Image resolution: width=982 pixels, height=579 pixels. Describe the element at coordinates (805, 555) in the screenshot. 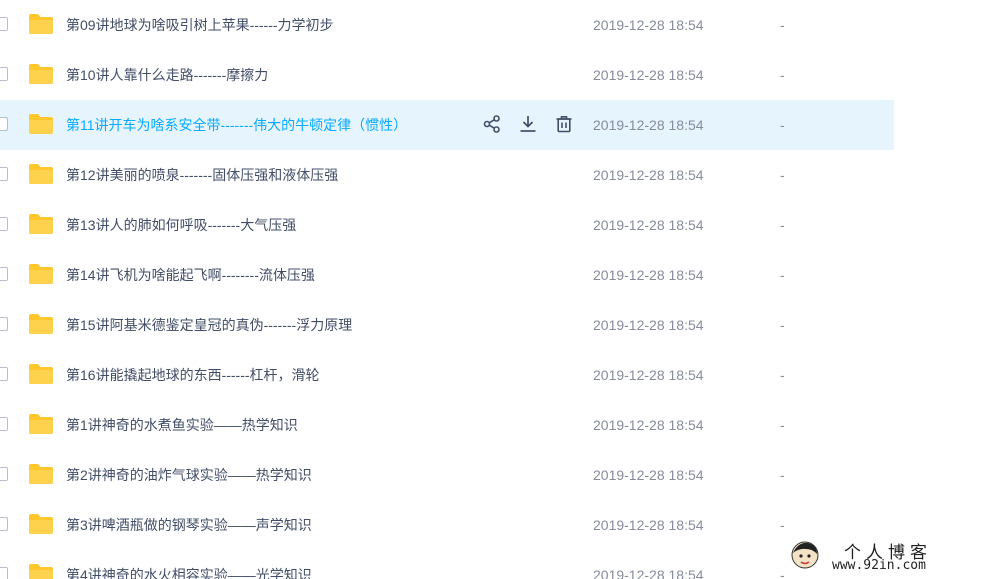

I see `watermark-avatar-icon` at that location.